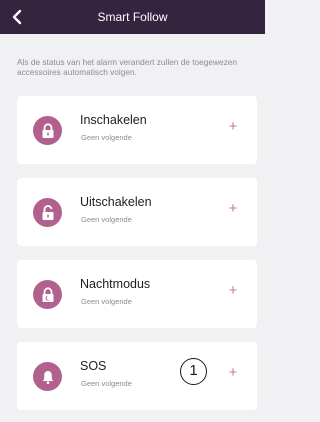 The image size is (320, 422). Describe the element at coordinates (115, 284) in the screenshot. I see `mode-label: Nachtmodus` at that location.